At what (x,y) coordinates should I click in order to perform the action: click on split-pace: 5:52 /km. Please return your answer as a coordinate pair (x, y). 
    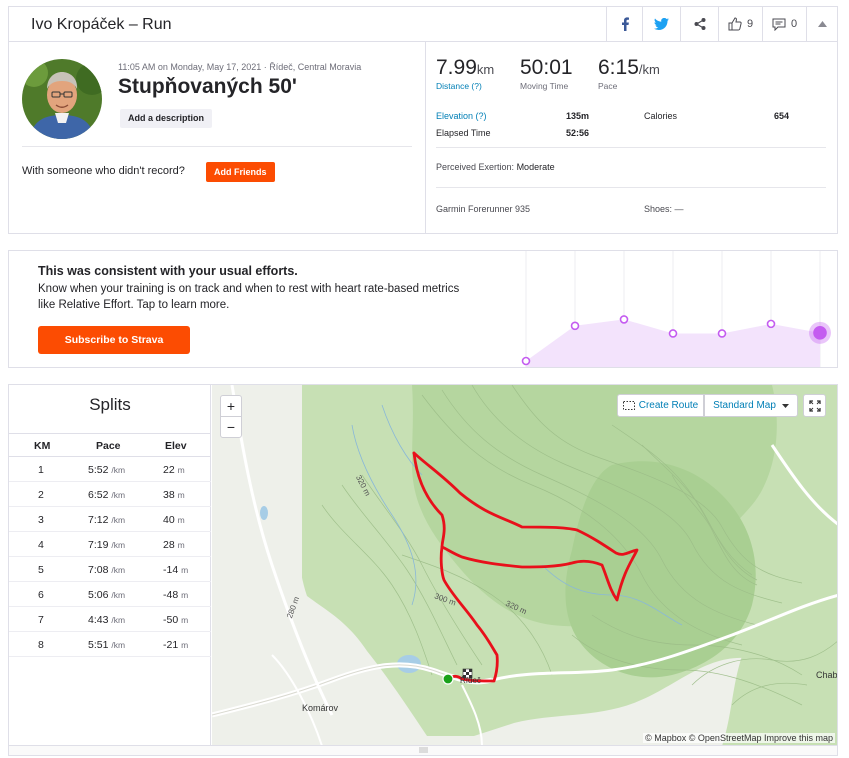
    Looking at the image, I should click on (106, 470).